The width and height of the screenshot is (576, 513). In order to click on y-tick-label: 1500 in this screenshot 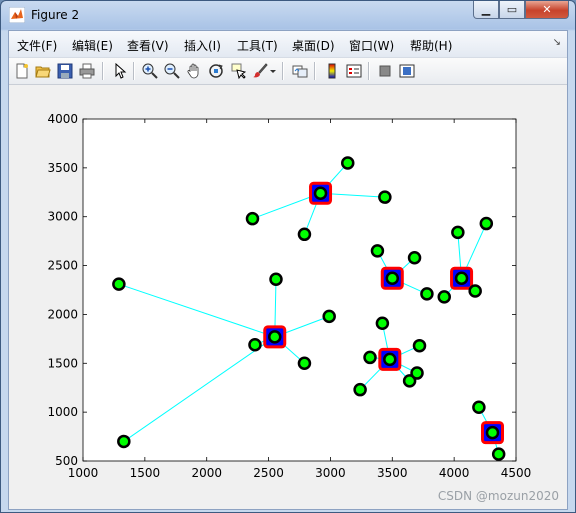, I will do `click(62, 363)`.